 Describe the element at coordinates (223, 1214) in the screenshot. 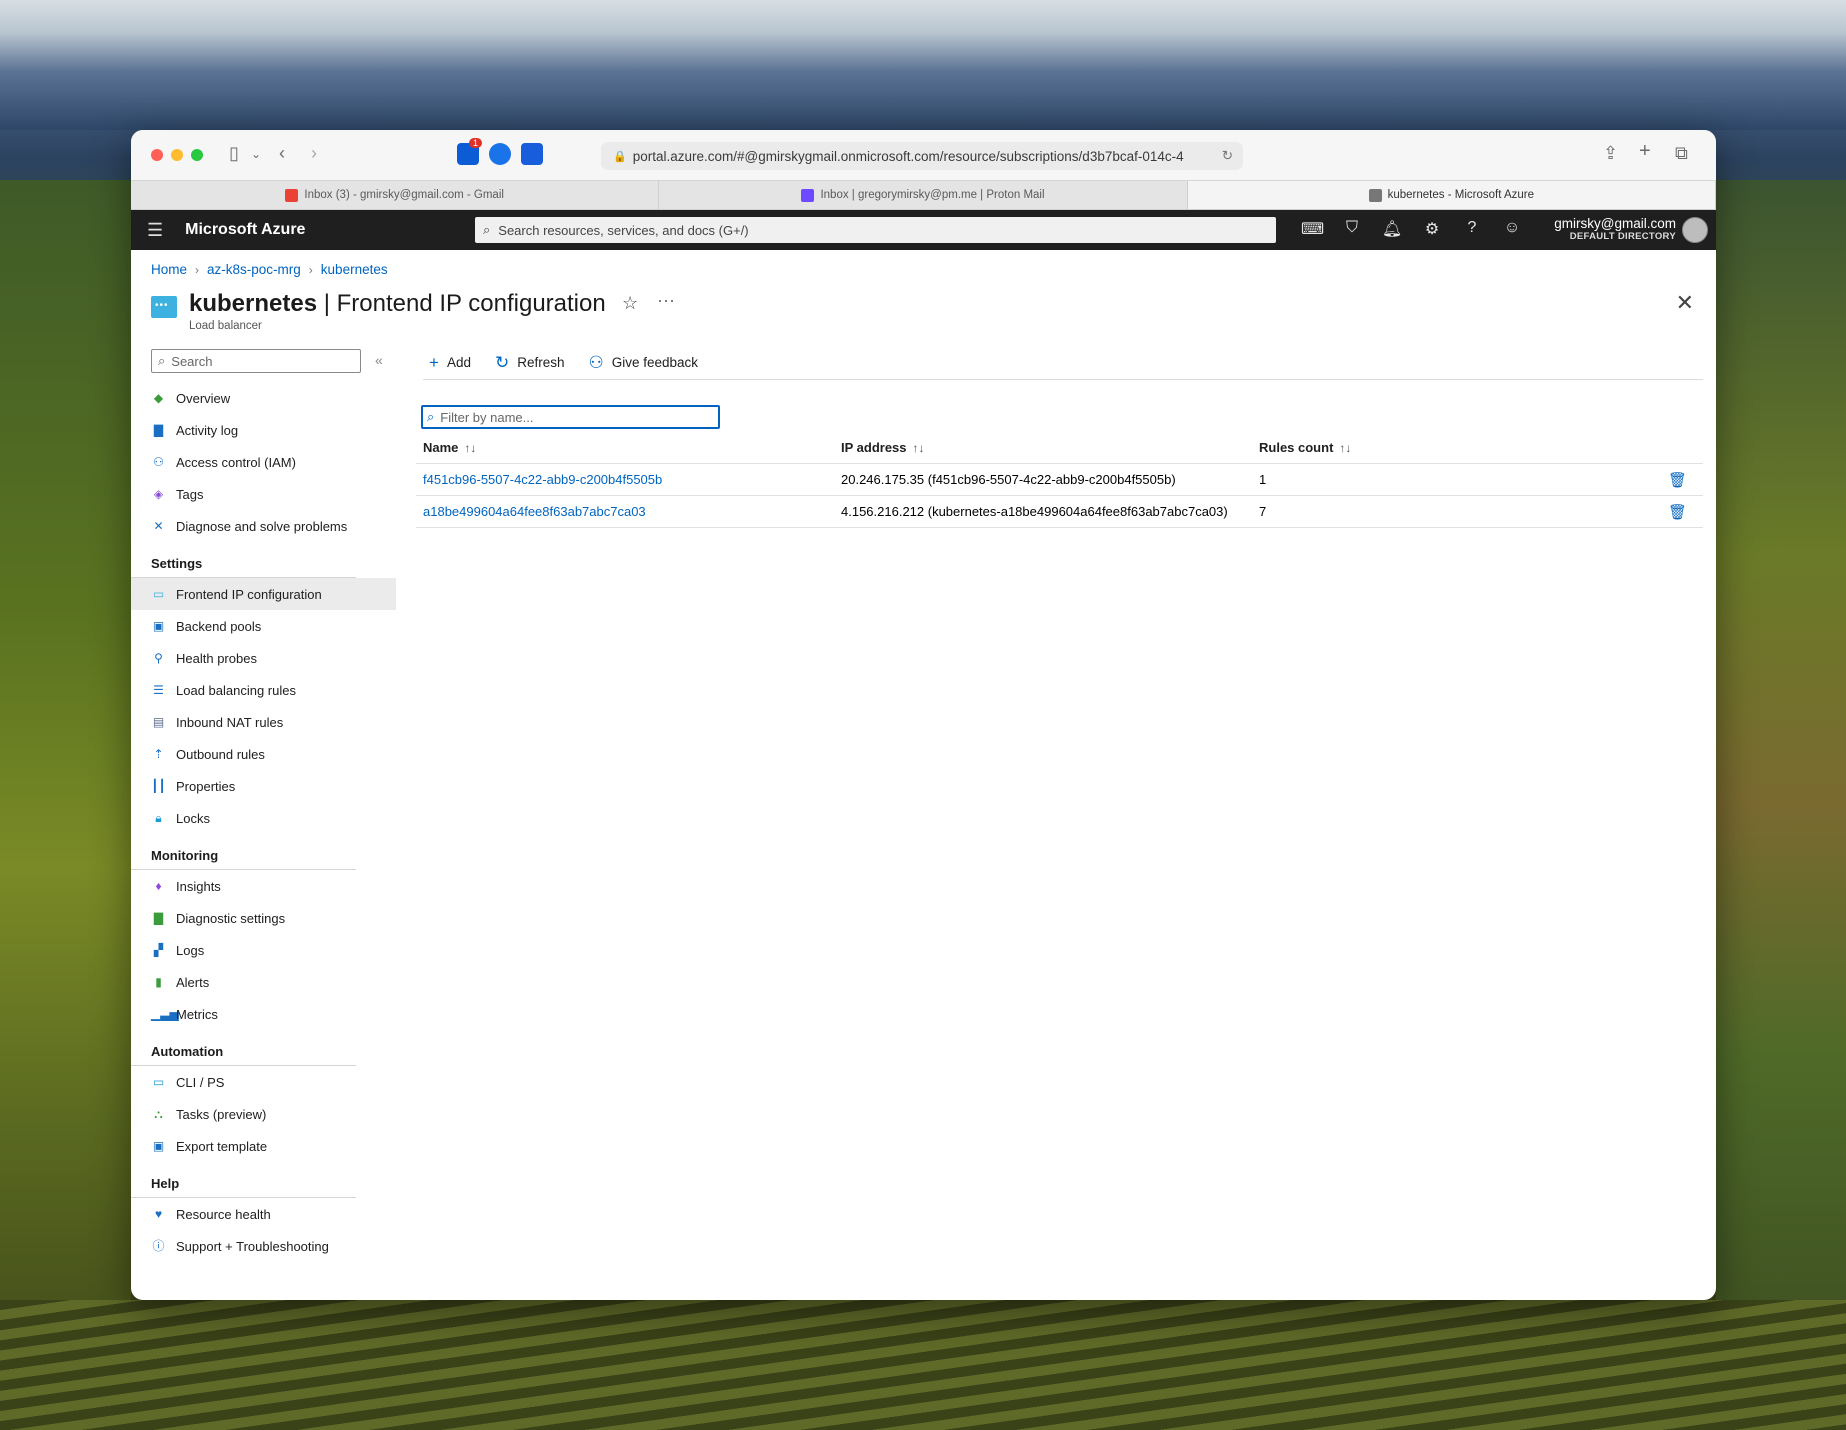

I see `sidebar-item-label: Resource health` at that location.